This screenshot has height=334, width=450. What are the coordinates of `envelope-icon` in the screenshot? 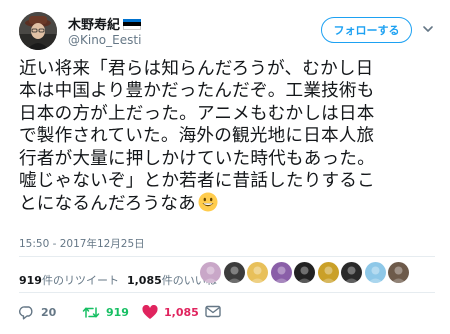 It's located at (213, 311).